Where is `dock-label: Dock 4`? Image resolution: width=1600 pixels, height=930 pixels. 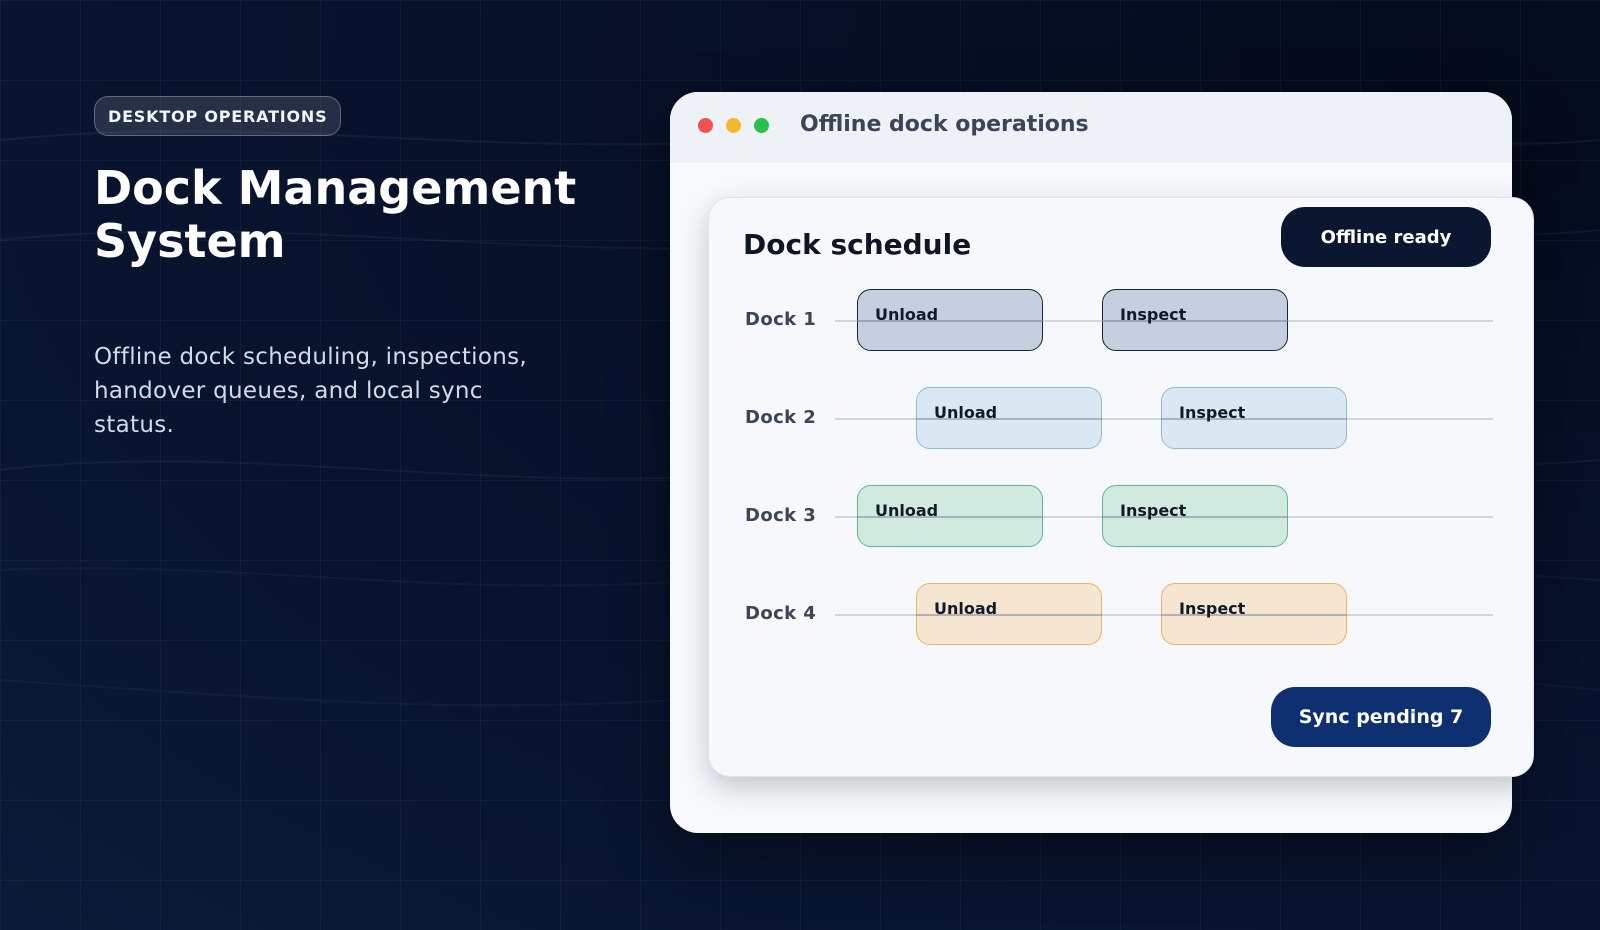 dock-label: Dock 4 is located at coordinates (781, 613).